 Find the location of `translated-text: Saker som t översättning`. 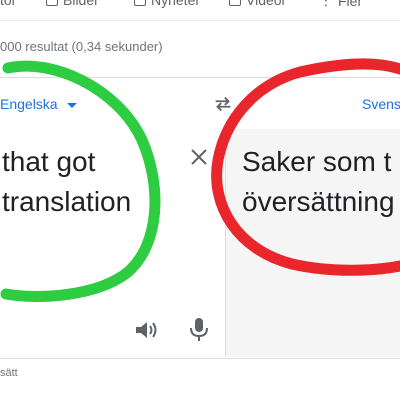

translated-text: Saker som t översättning is located at coordinates (318, 181).